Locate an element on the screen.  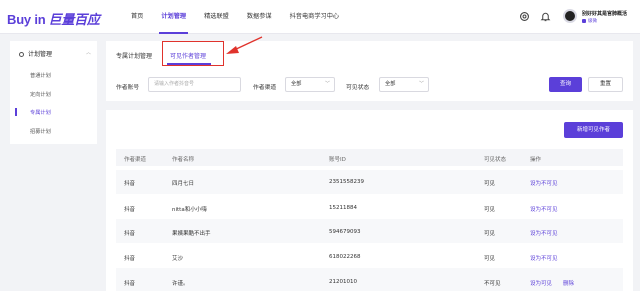
sidebar-item-recruit-plan: 招募计划 is located at coordinates (40, 131).